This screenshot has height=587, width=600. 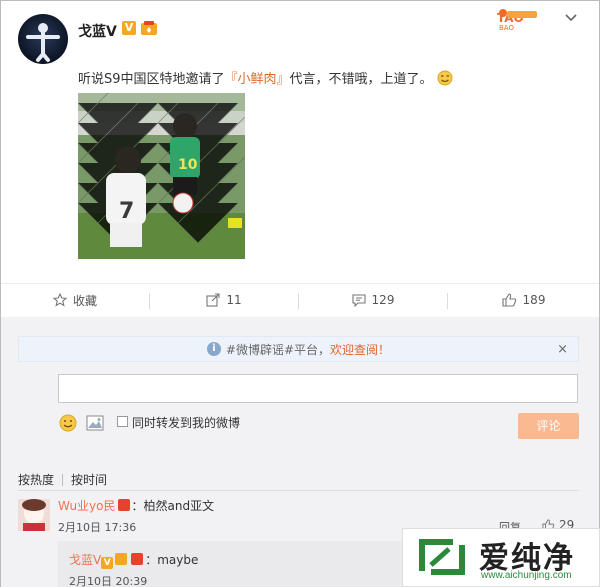 What do you see at coordinates (43, 42) in the screenshot?
I see `avatar-figure-icon` at bounding box center [43, 42].